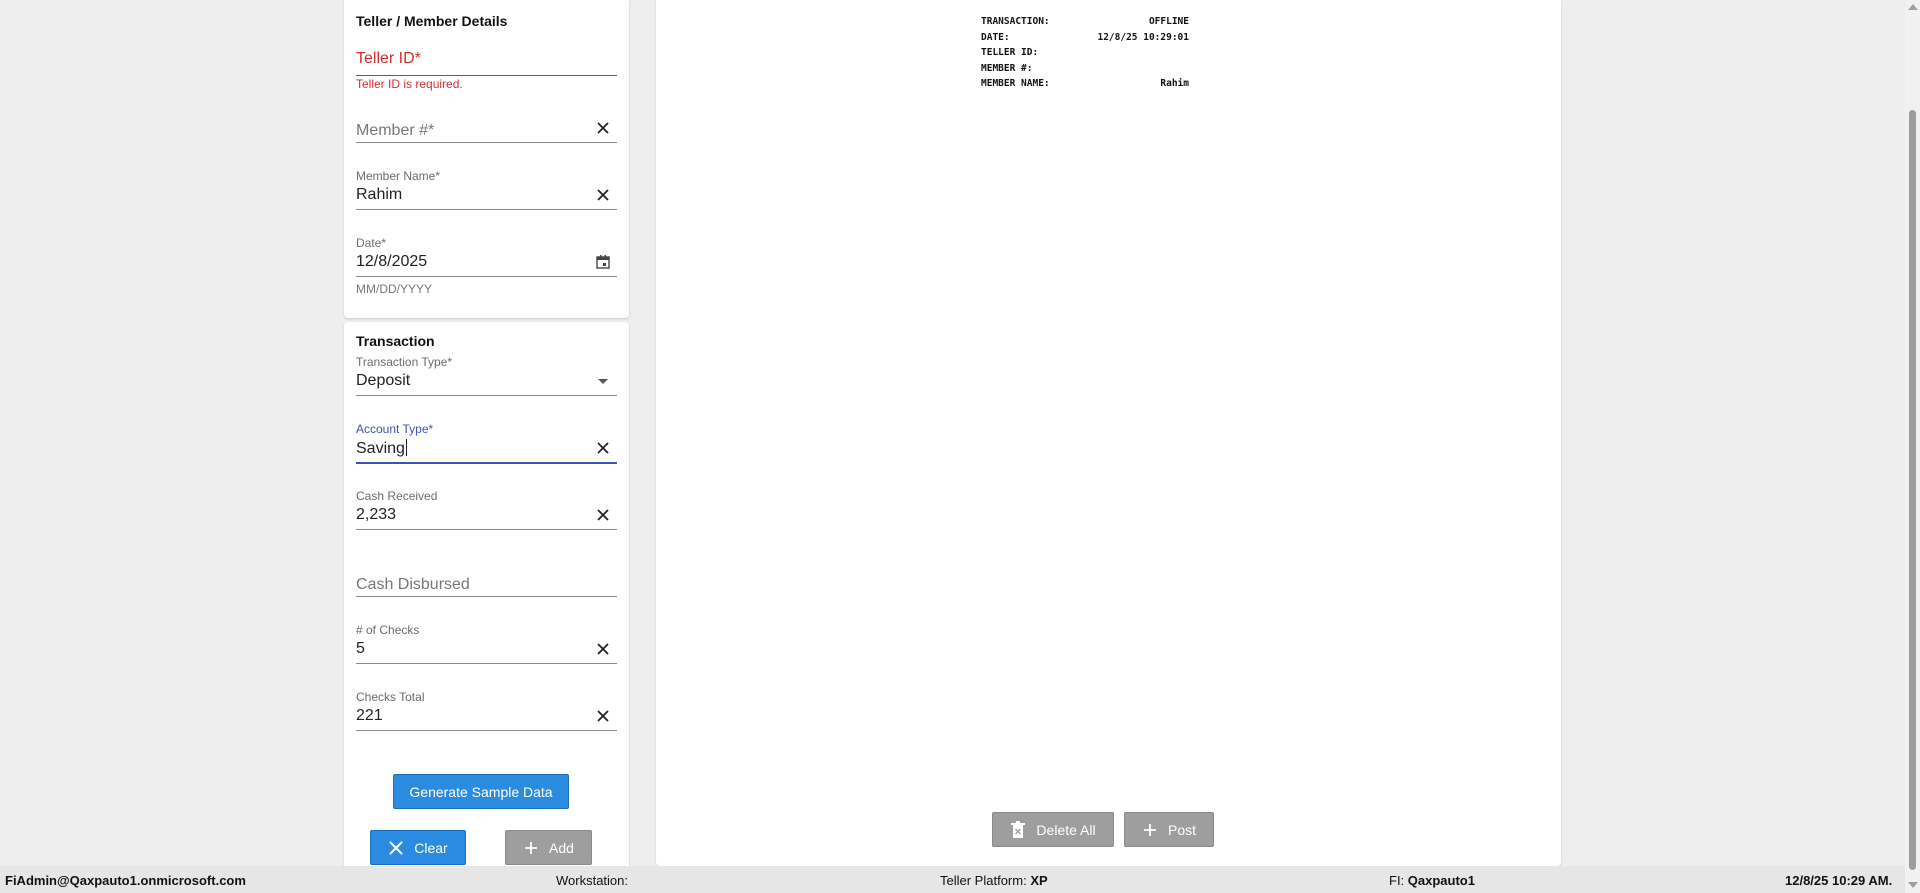 The image size is (1920, 893). Describe the element at coordinates (397, 496) in the screenshot. I see `cash-received-label: Cash Received` at that location.